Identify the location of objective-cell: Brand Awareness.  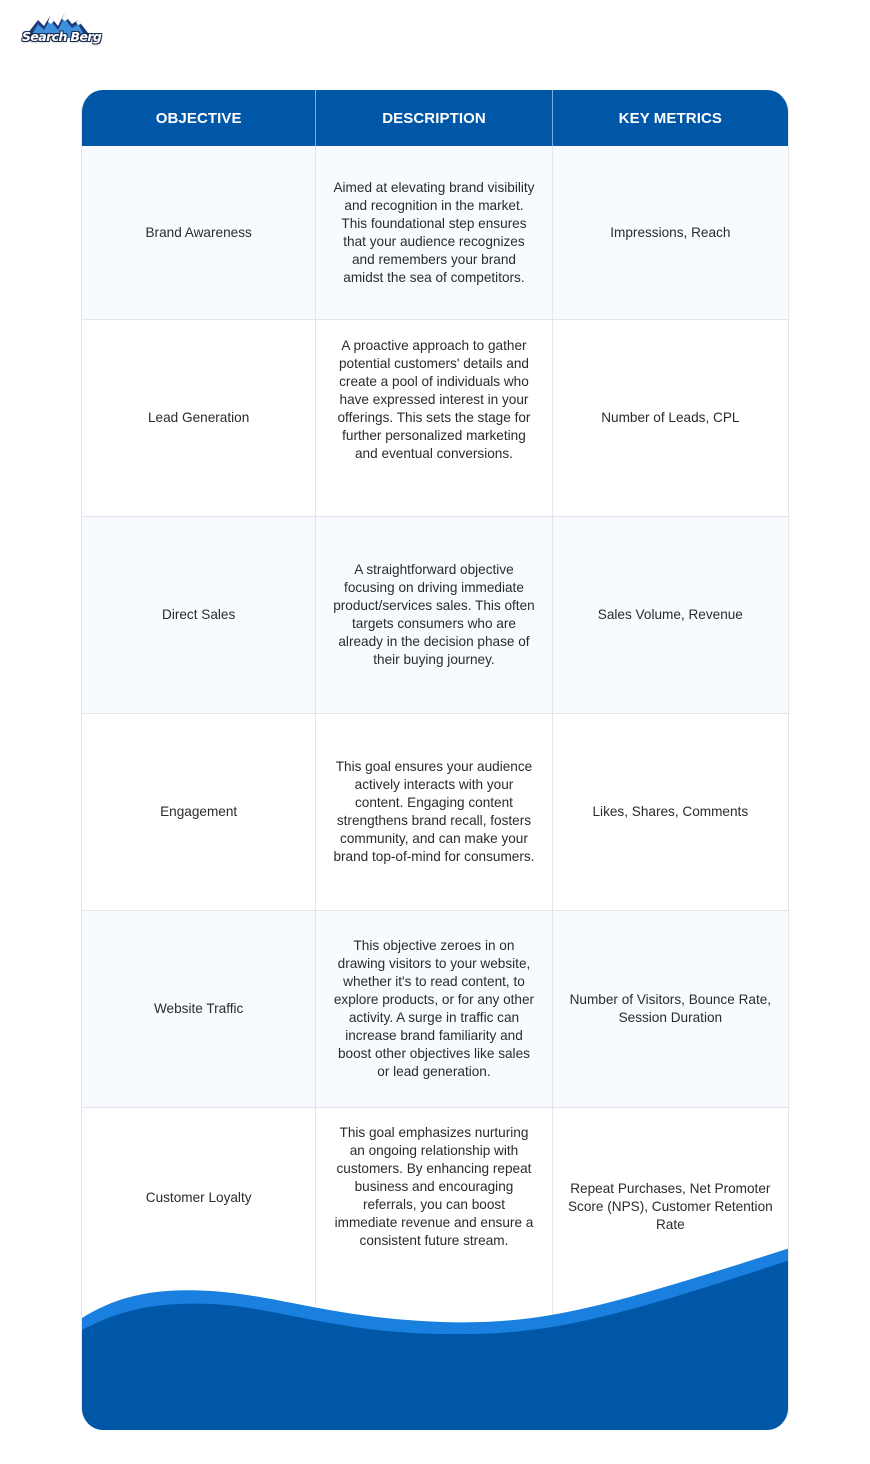
(199, 232).